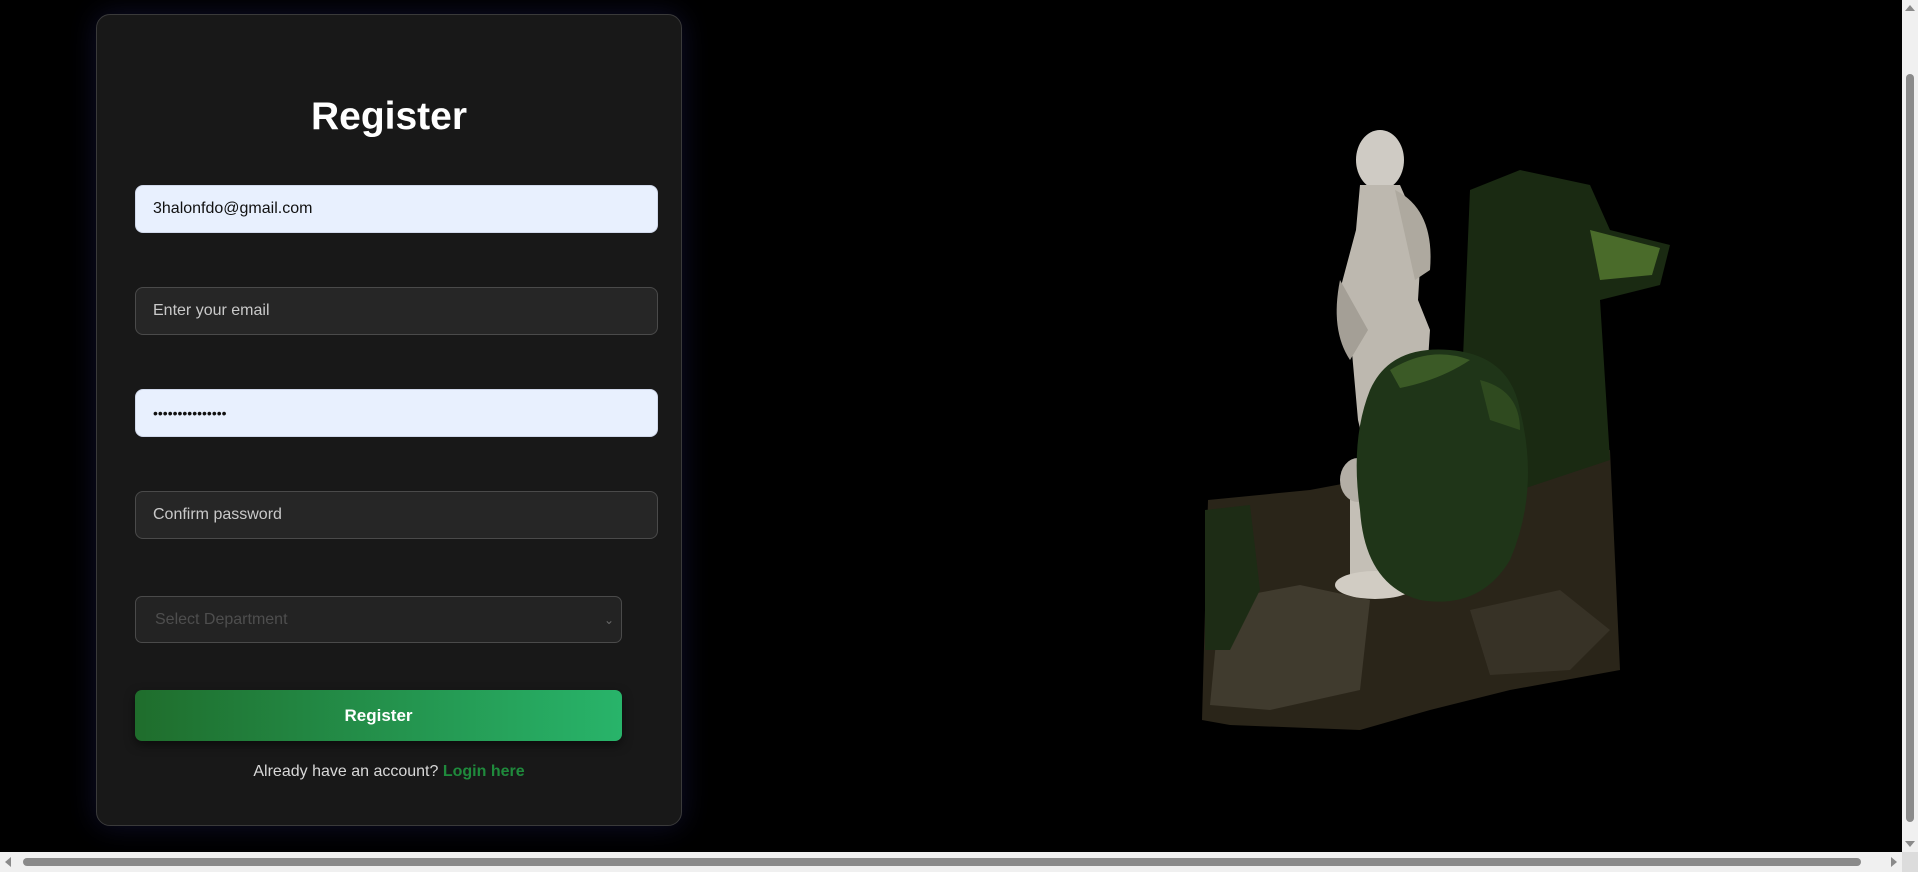 The width and height of the screenshot is (1918, 872). What do you see at coordinates (1910, 448) in the screenshot?
I see `vertical-scroll-thumb` at bounding box center [1910, 448].